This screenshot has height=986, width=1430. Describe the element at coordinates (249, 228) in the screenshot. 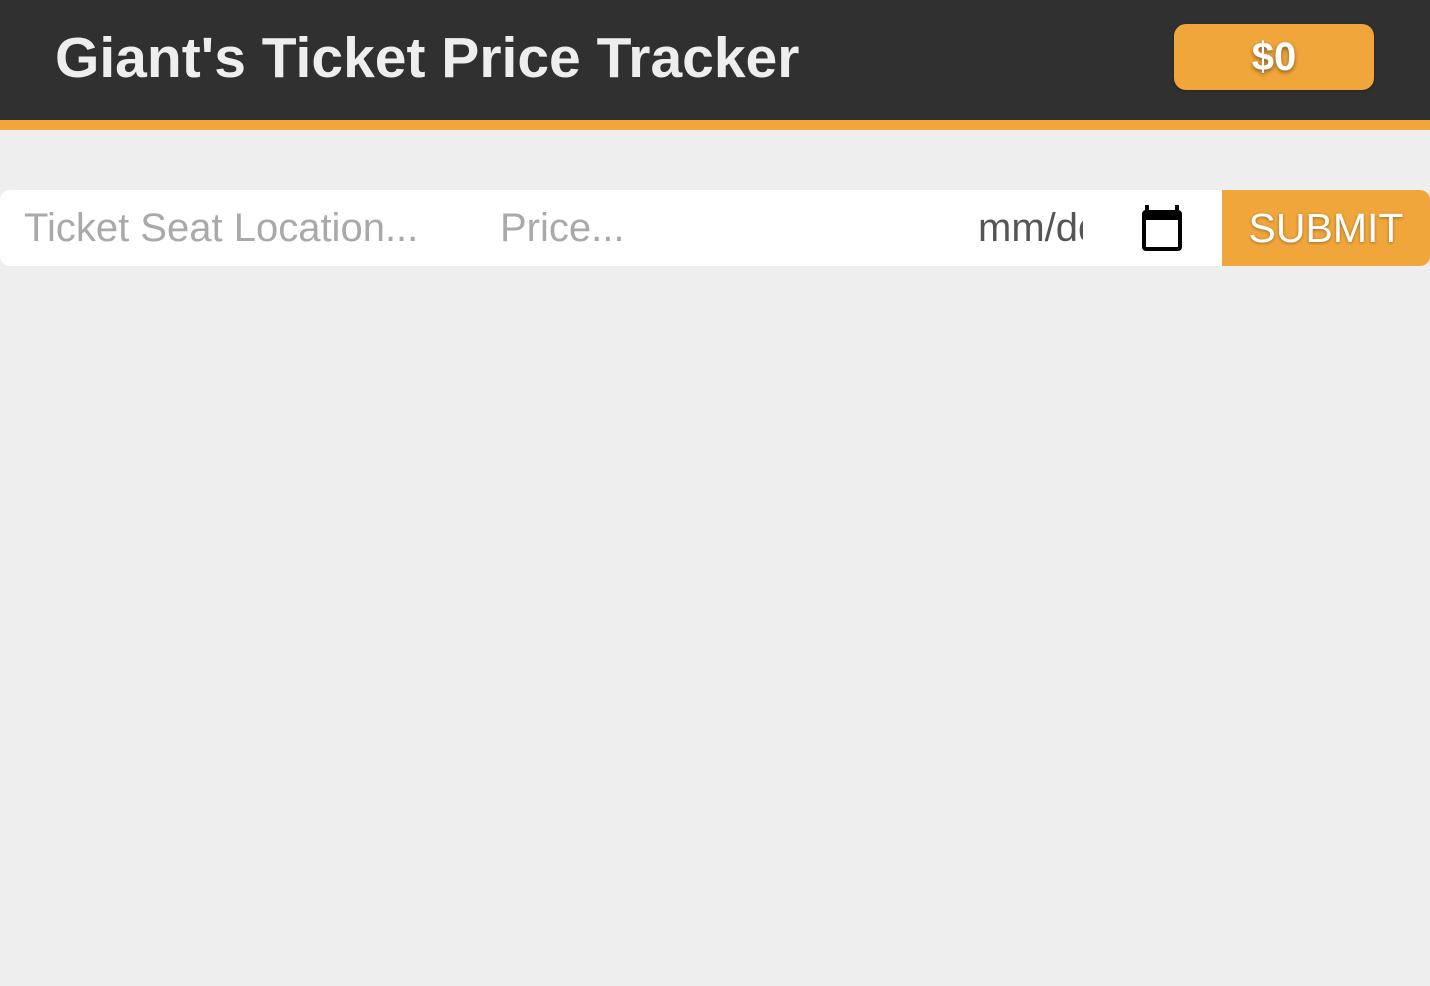

I see `seat-location-input` at that location.